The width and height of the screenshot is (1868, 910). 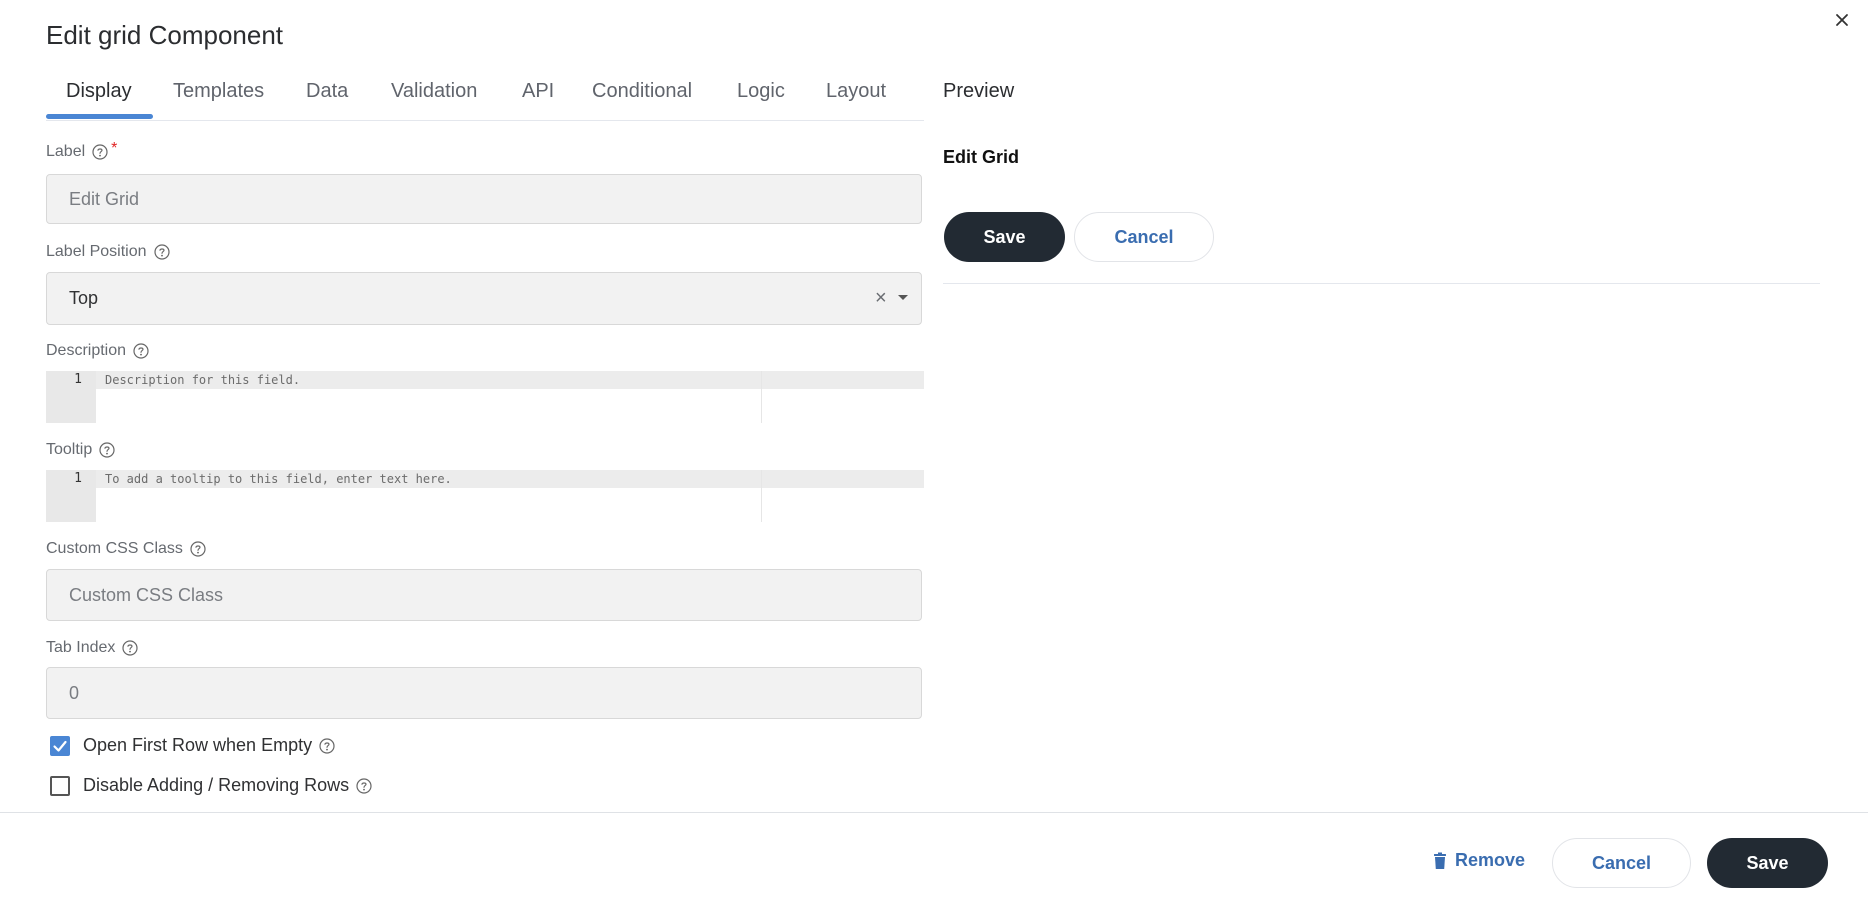 I want to click on open-first-row-label: Open First Row when Empty, so click(x=209, y=745).